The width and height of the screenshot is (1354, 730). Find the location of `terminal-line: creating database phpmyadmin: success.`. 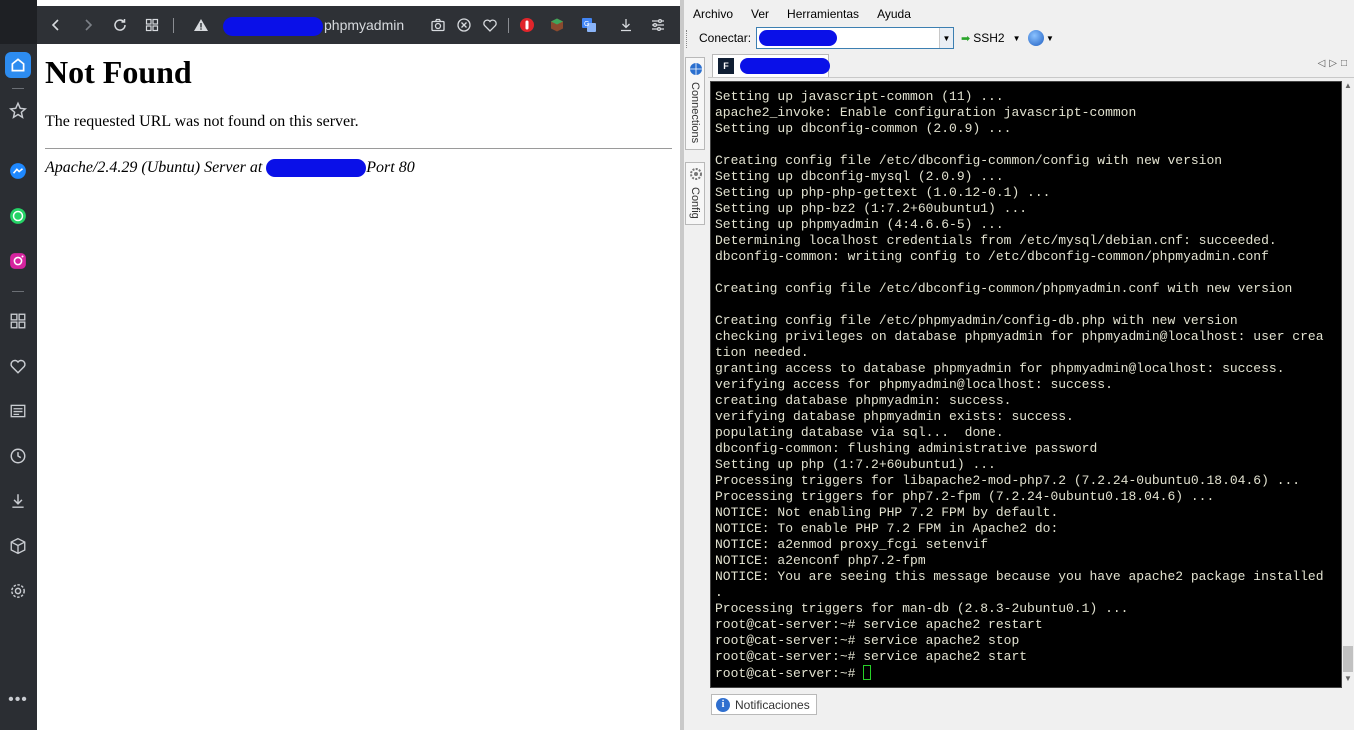

terminal-line: creating database phpmyadmin: success. is located at coordinates (863, 400).